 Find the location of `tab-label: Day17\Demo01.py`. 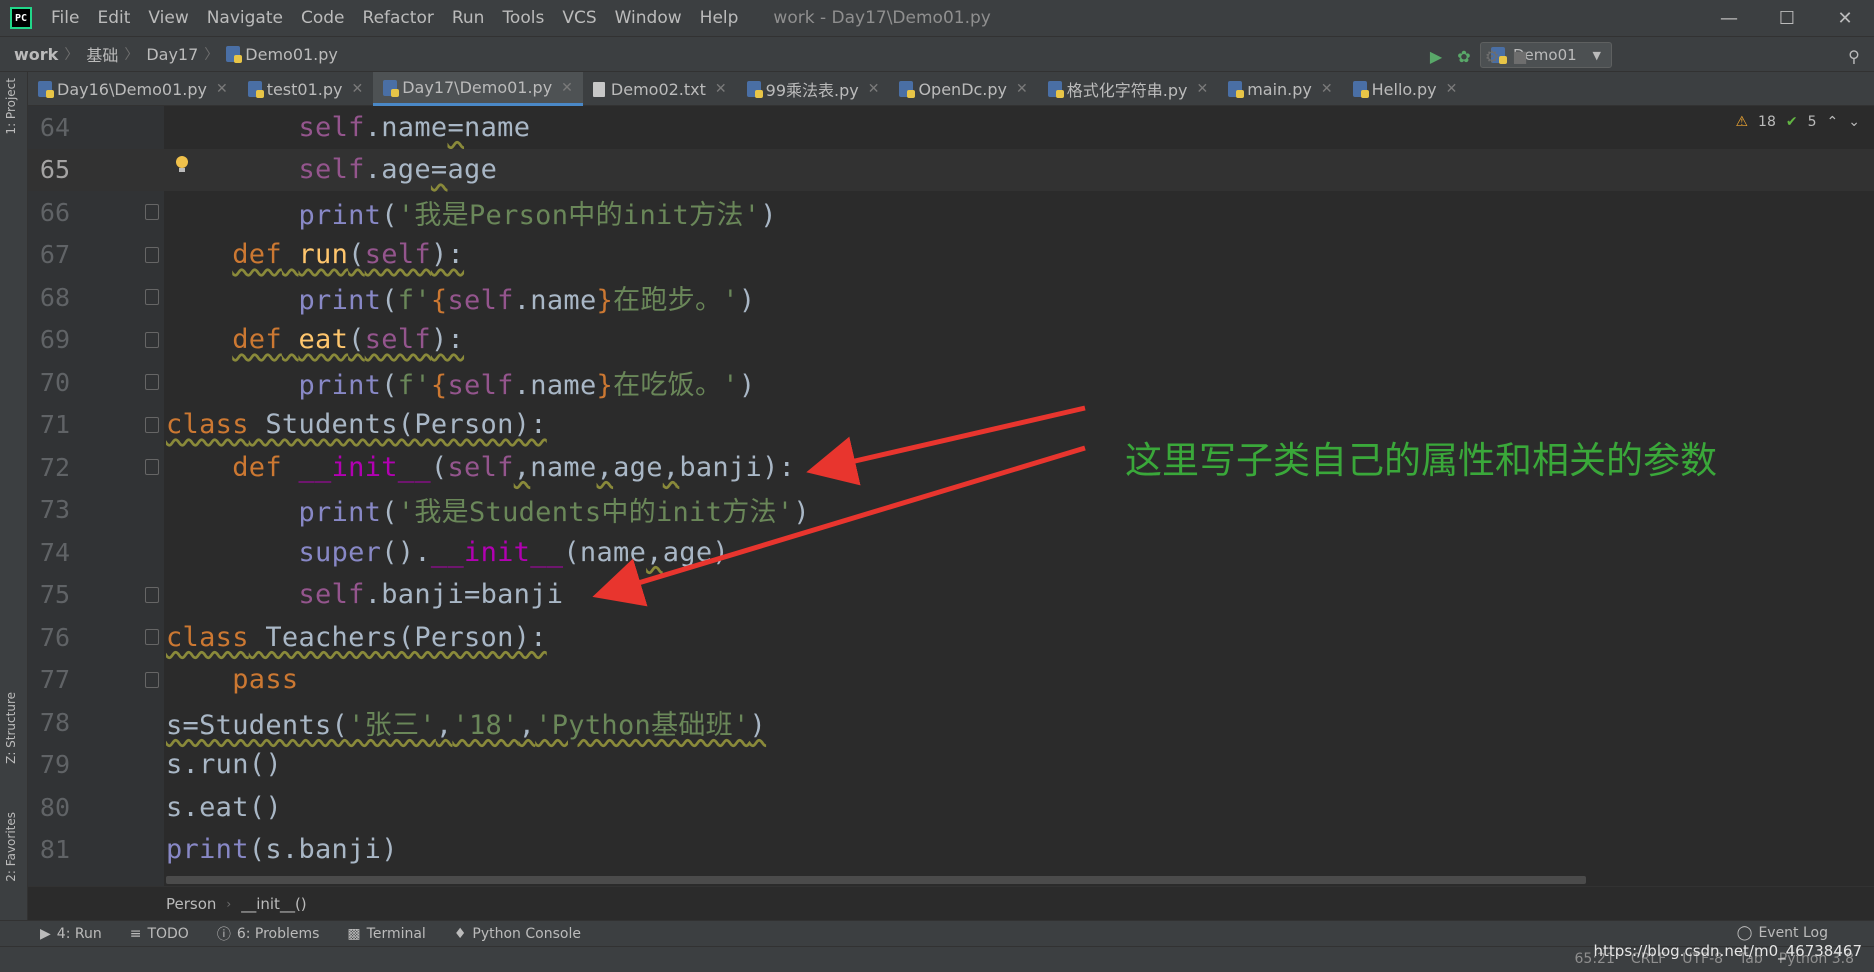

tab-label: Day17\Demo01.py is located at coordinates (477, 87).